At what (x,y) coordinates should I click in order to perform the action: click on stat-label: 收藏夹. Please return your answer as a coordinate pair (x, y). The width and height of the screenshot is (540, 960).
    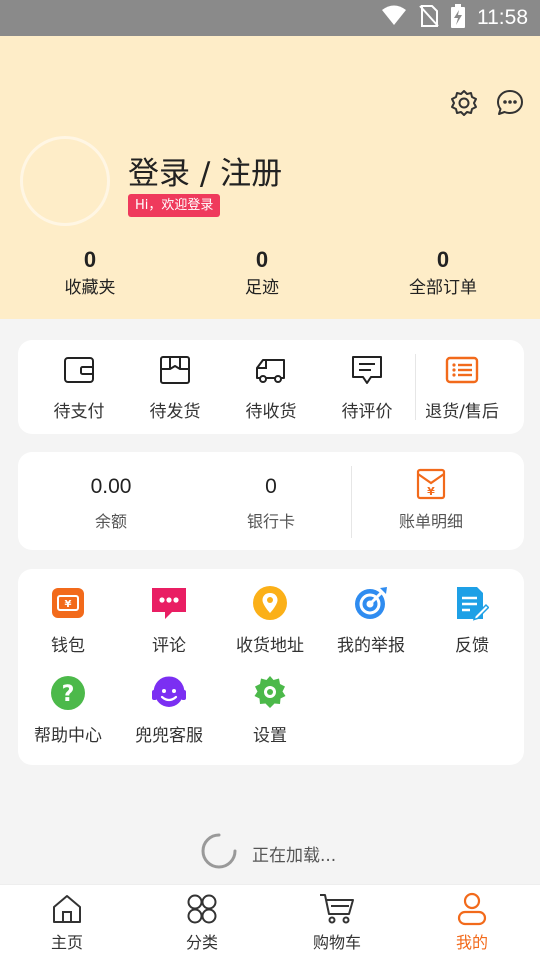
    Looking at the image, I should click on (90, 288).